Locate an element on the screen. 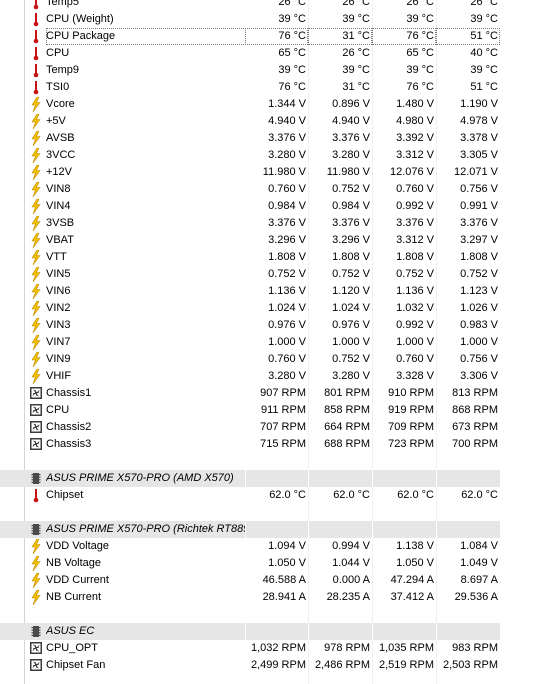 The height and width of the screenshot is (684, 550). sensor-name: Chassis2 is located at coordinates (69, 427).